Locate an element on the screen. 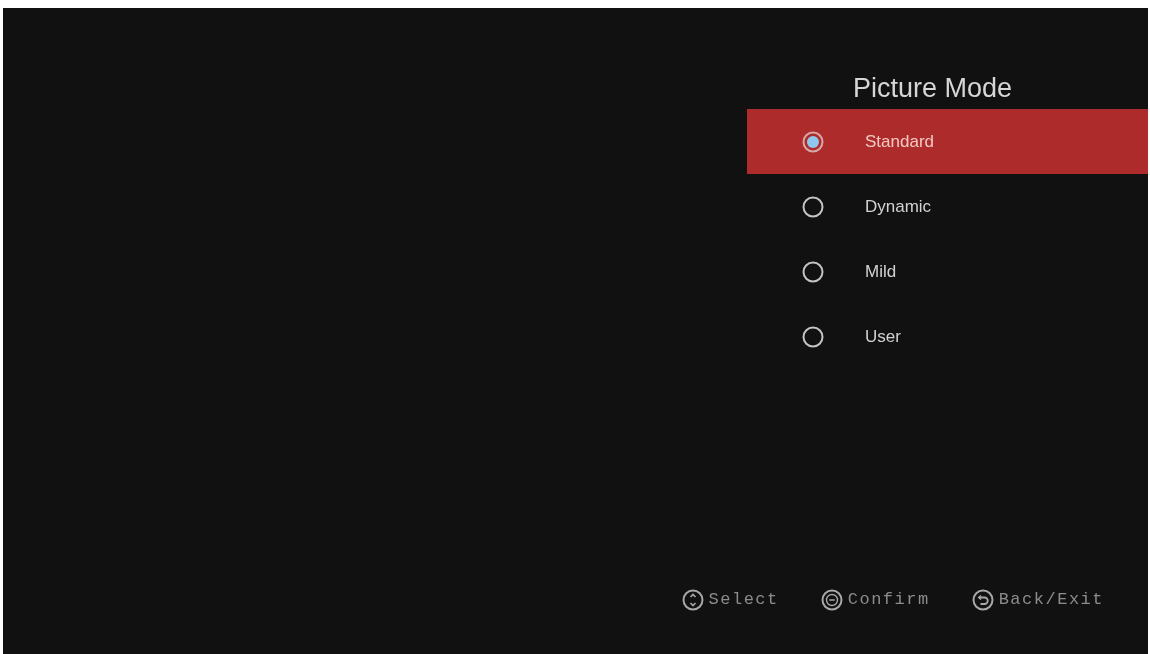  up-down-icon is located at coordinates (692, 600).